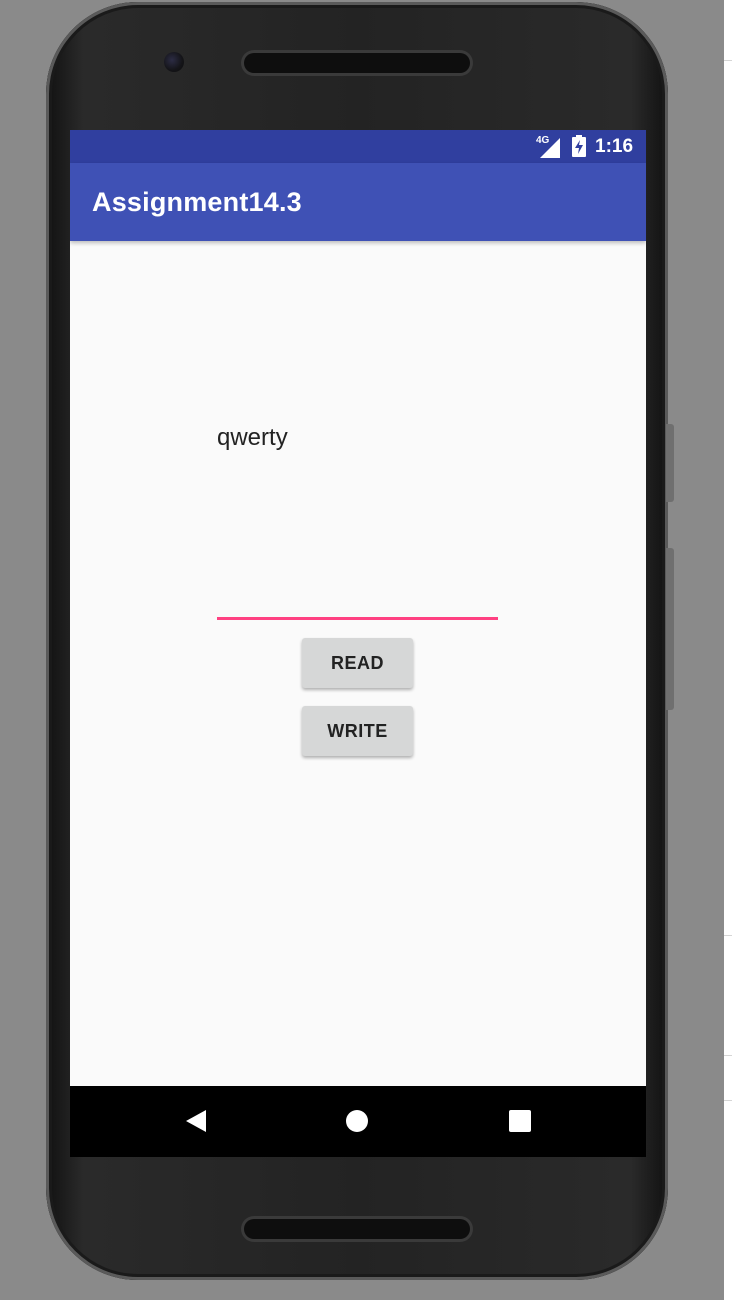 This screenshot has height=1300, width=732. Describe the element at coordinates (670, 463) in the screenshot. I see `volume-button` at that location.